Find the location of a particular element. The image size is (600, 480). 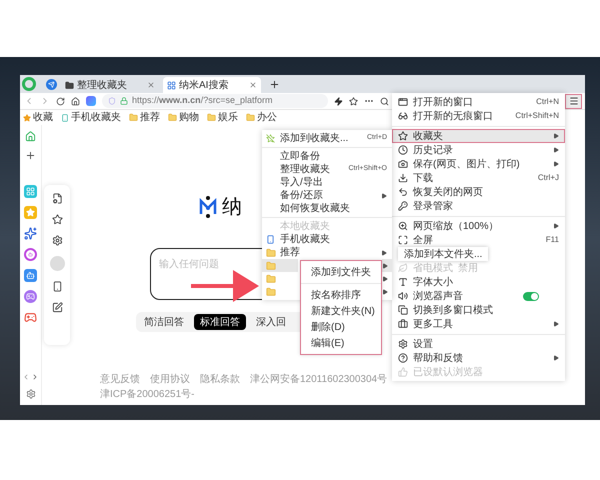

tab-title: 整理收藏夹 is located at coordinates (102, 85).